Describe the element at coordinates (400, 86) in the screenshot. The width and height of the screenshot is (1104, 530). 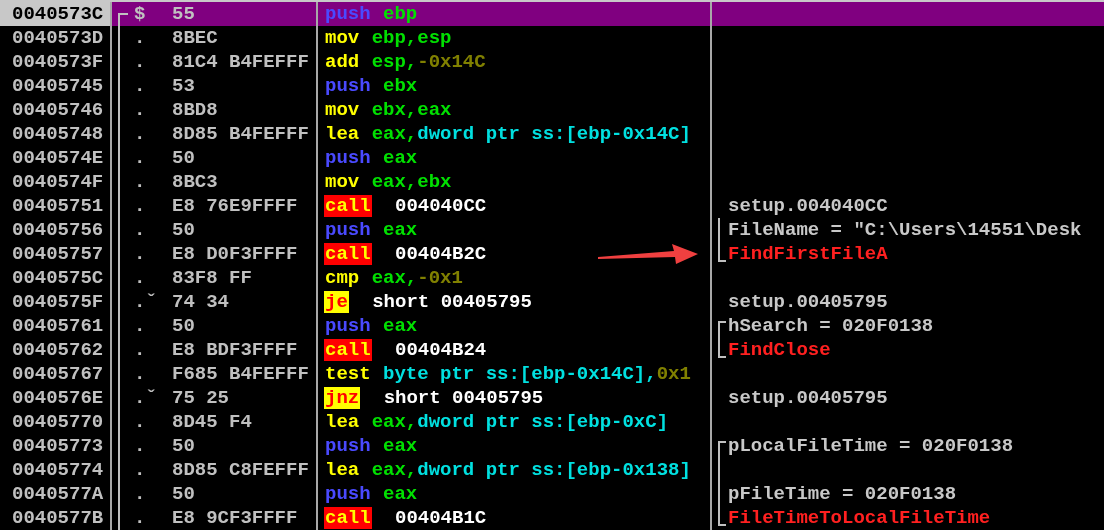
I see `operand-text: ebx` at that location.